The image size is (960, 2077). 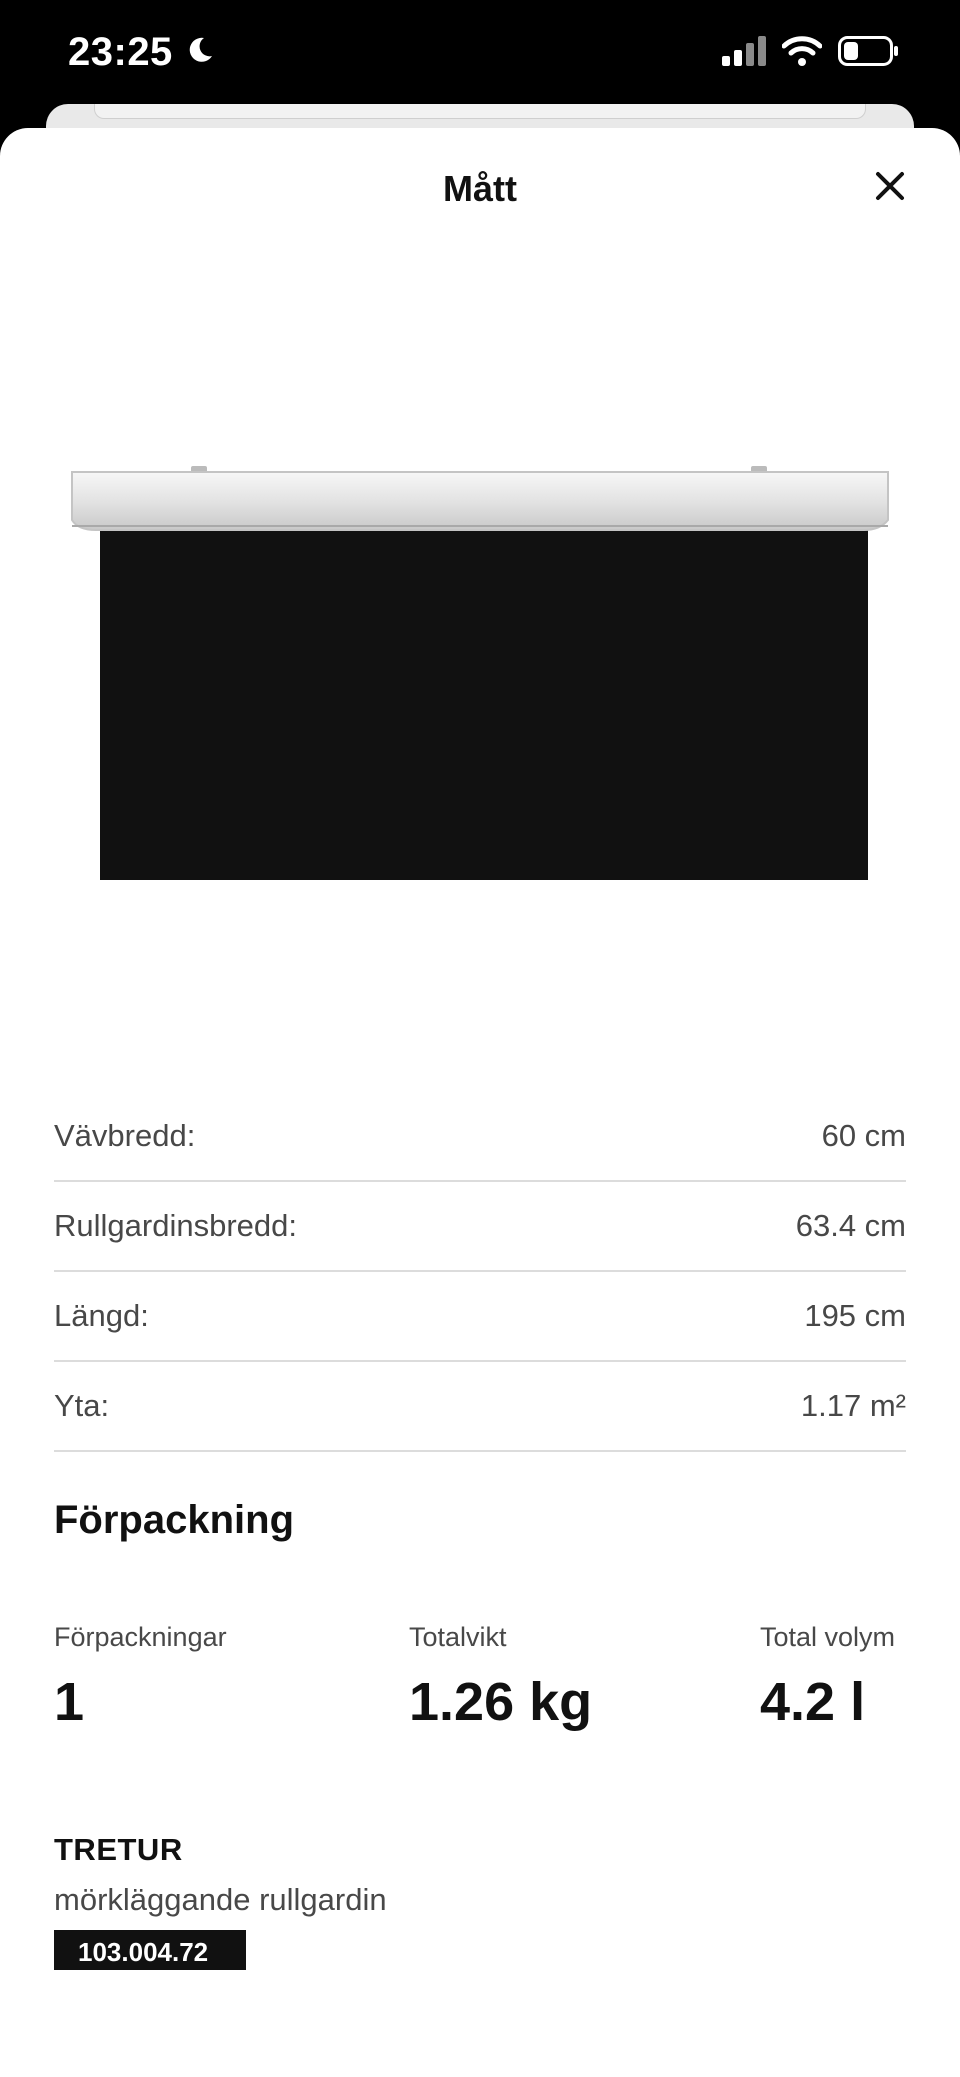 What do you see at coordinates (828, 1637) in the screenshot?
I see `total-volume-label: Total volym` at bounding box center [828, 1637].